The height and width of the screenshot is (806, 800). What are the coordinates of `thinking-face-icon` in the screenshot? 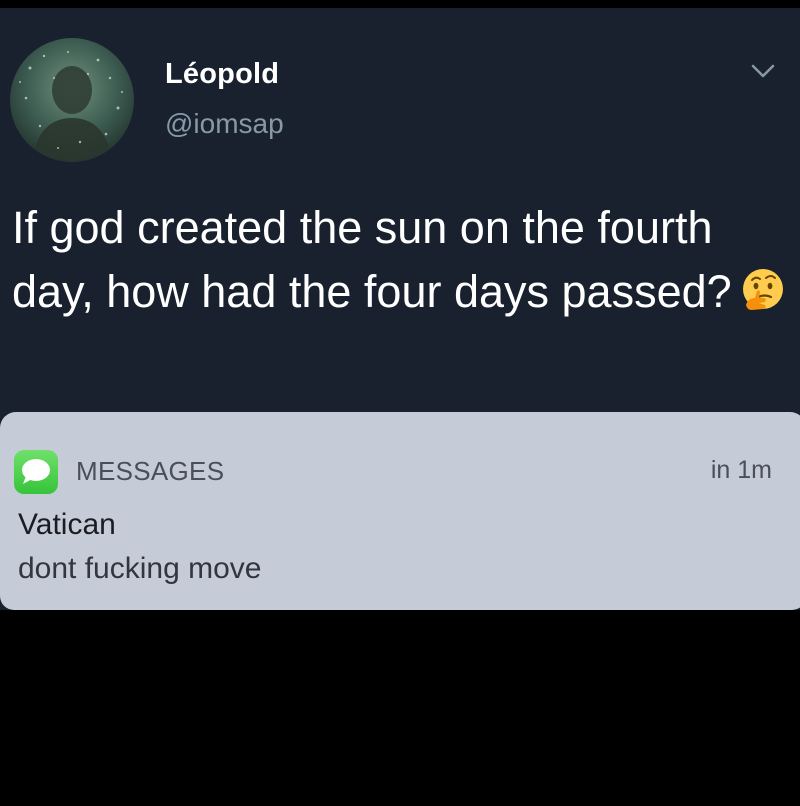 It's located at (762, 289).